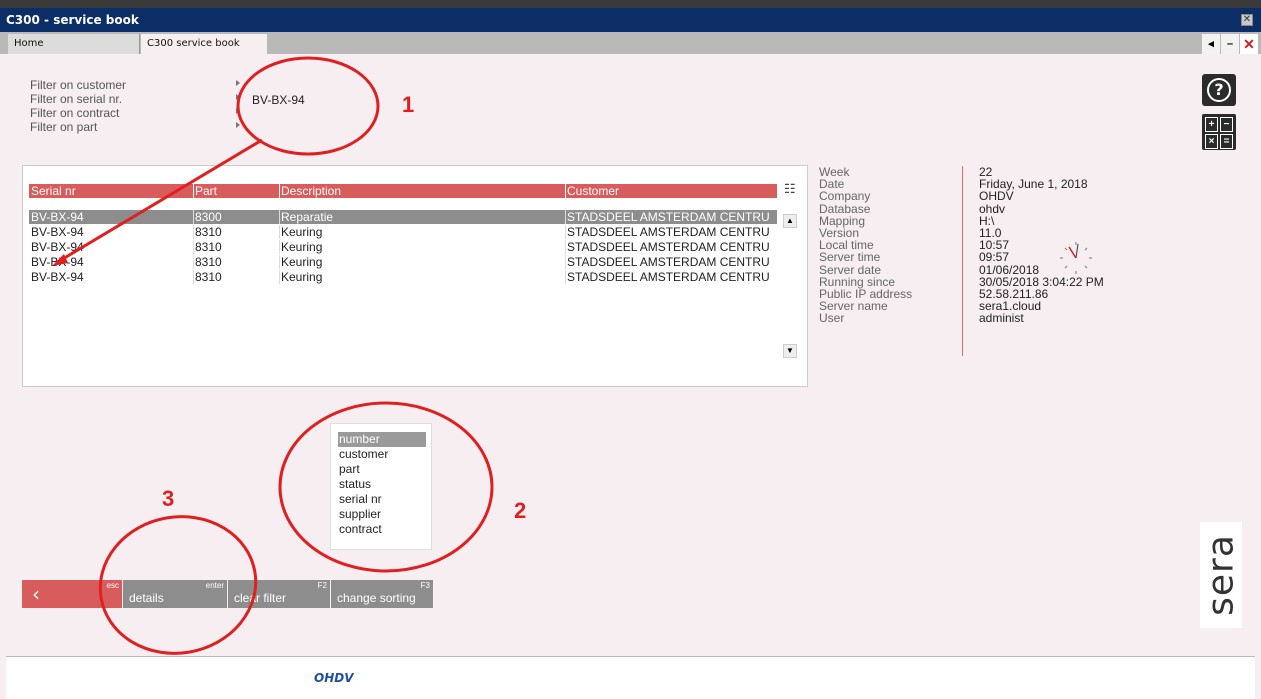 The width and height of the screenshot is (1261, 699). Describe the element at coordinates (630, 43) in the screenshot. I see `tab-bar: Home C300 service book ◂ – ✕` at that location.